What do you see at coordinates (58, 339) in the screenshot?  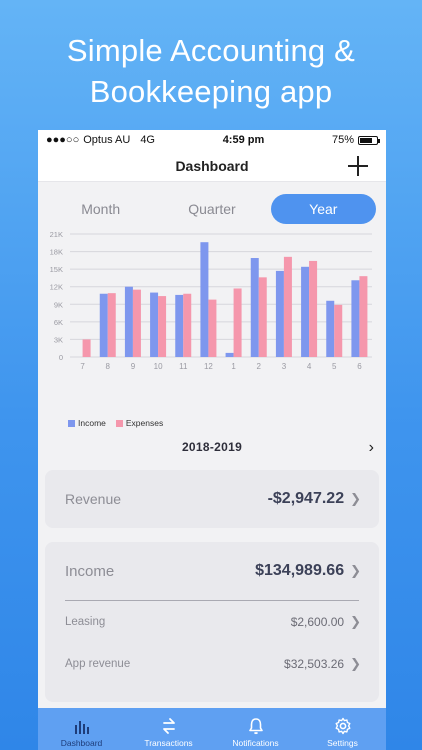 I see `y-tick-label: 3K` at bounding box center [58, 339].